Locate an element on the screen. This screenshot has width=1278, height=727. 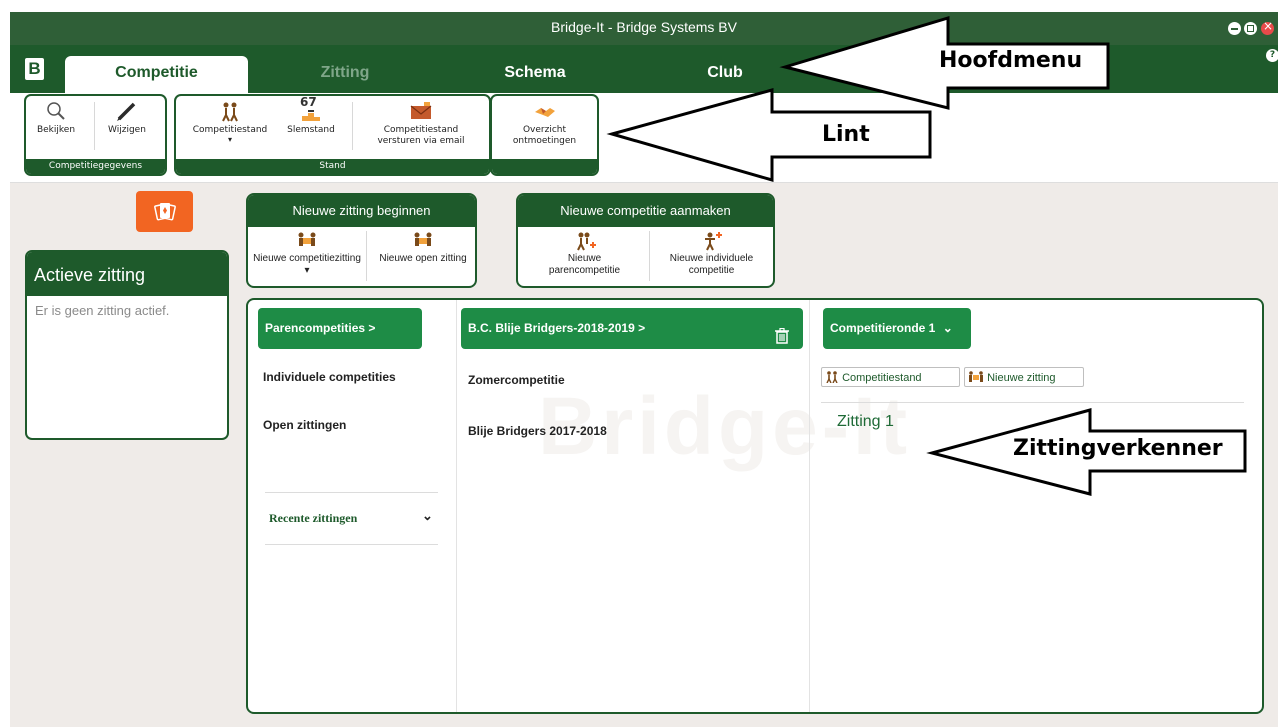
recente-zittingen-toggle: Recente zittingen is located at coordinates (313, 518).